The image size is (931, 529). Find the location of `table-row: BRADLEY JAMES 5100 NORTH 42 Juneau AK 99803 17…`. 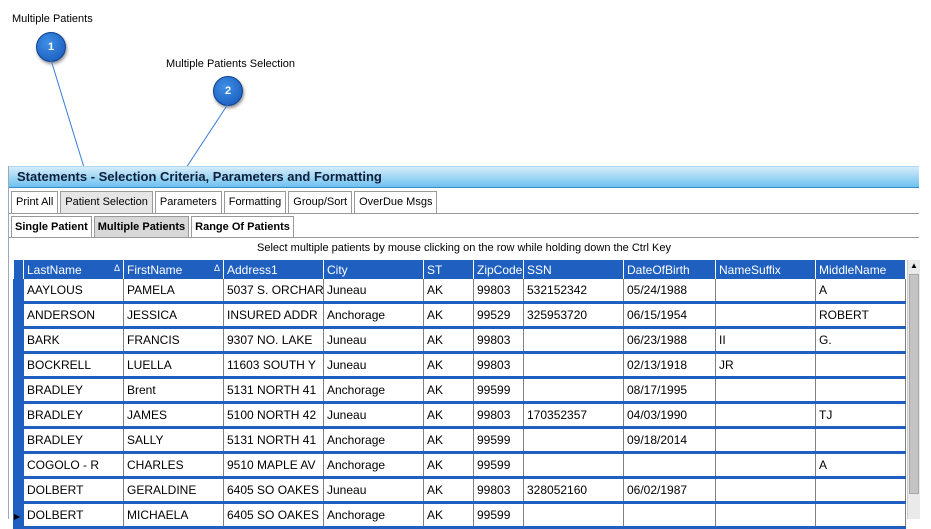

table-row: BRADLEY JAMES 5100 NORTH 42 Juneau AK 99803 17… is located at coordinates (459, 415).